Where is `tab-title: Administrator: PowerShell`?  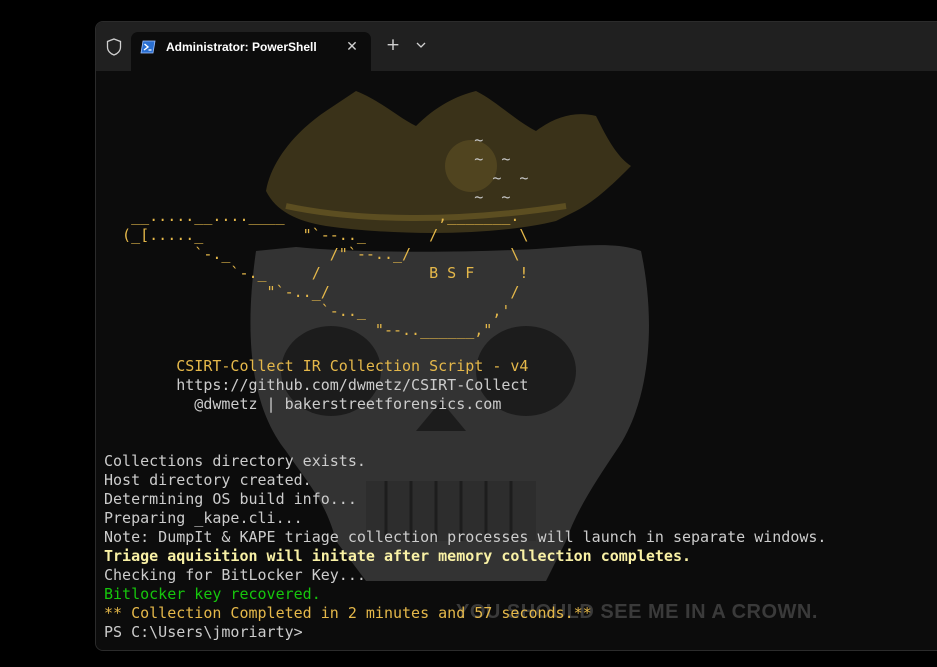 tab-title: Administrator: PowerShell is located at coordinates (241, 47).